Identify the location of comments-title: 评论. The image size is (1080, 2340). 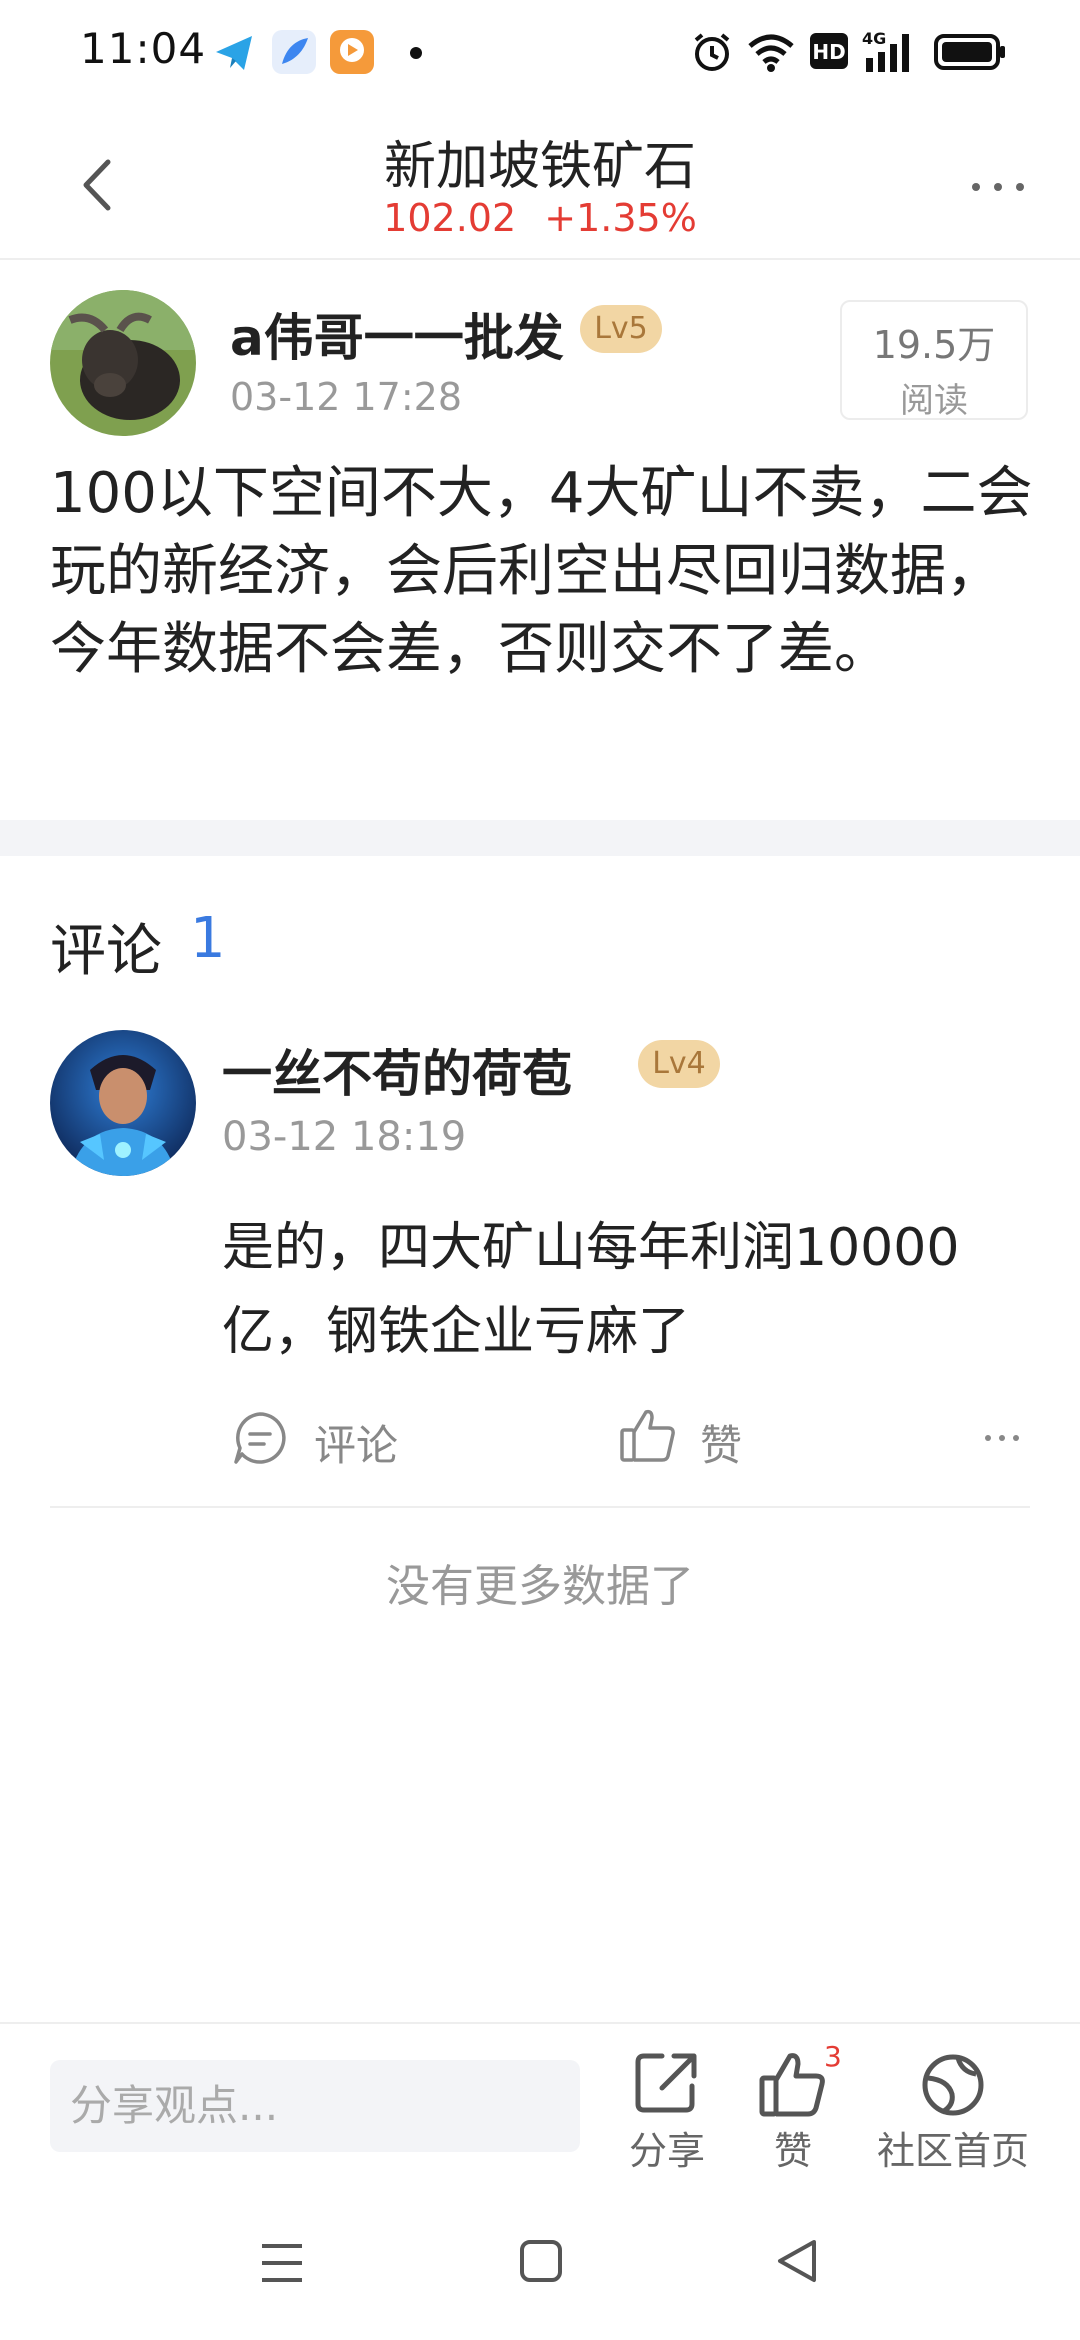
(106, 951).